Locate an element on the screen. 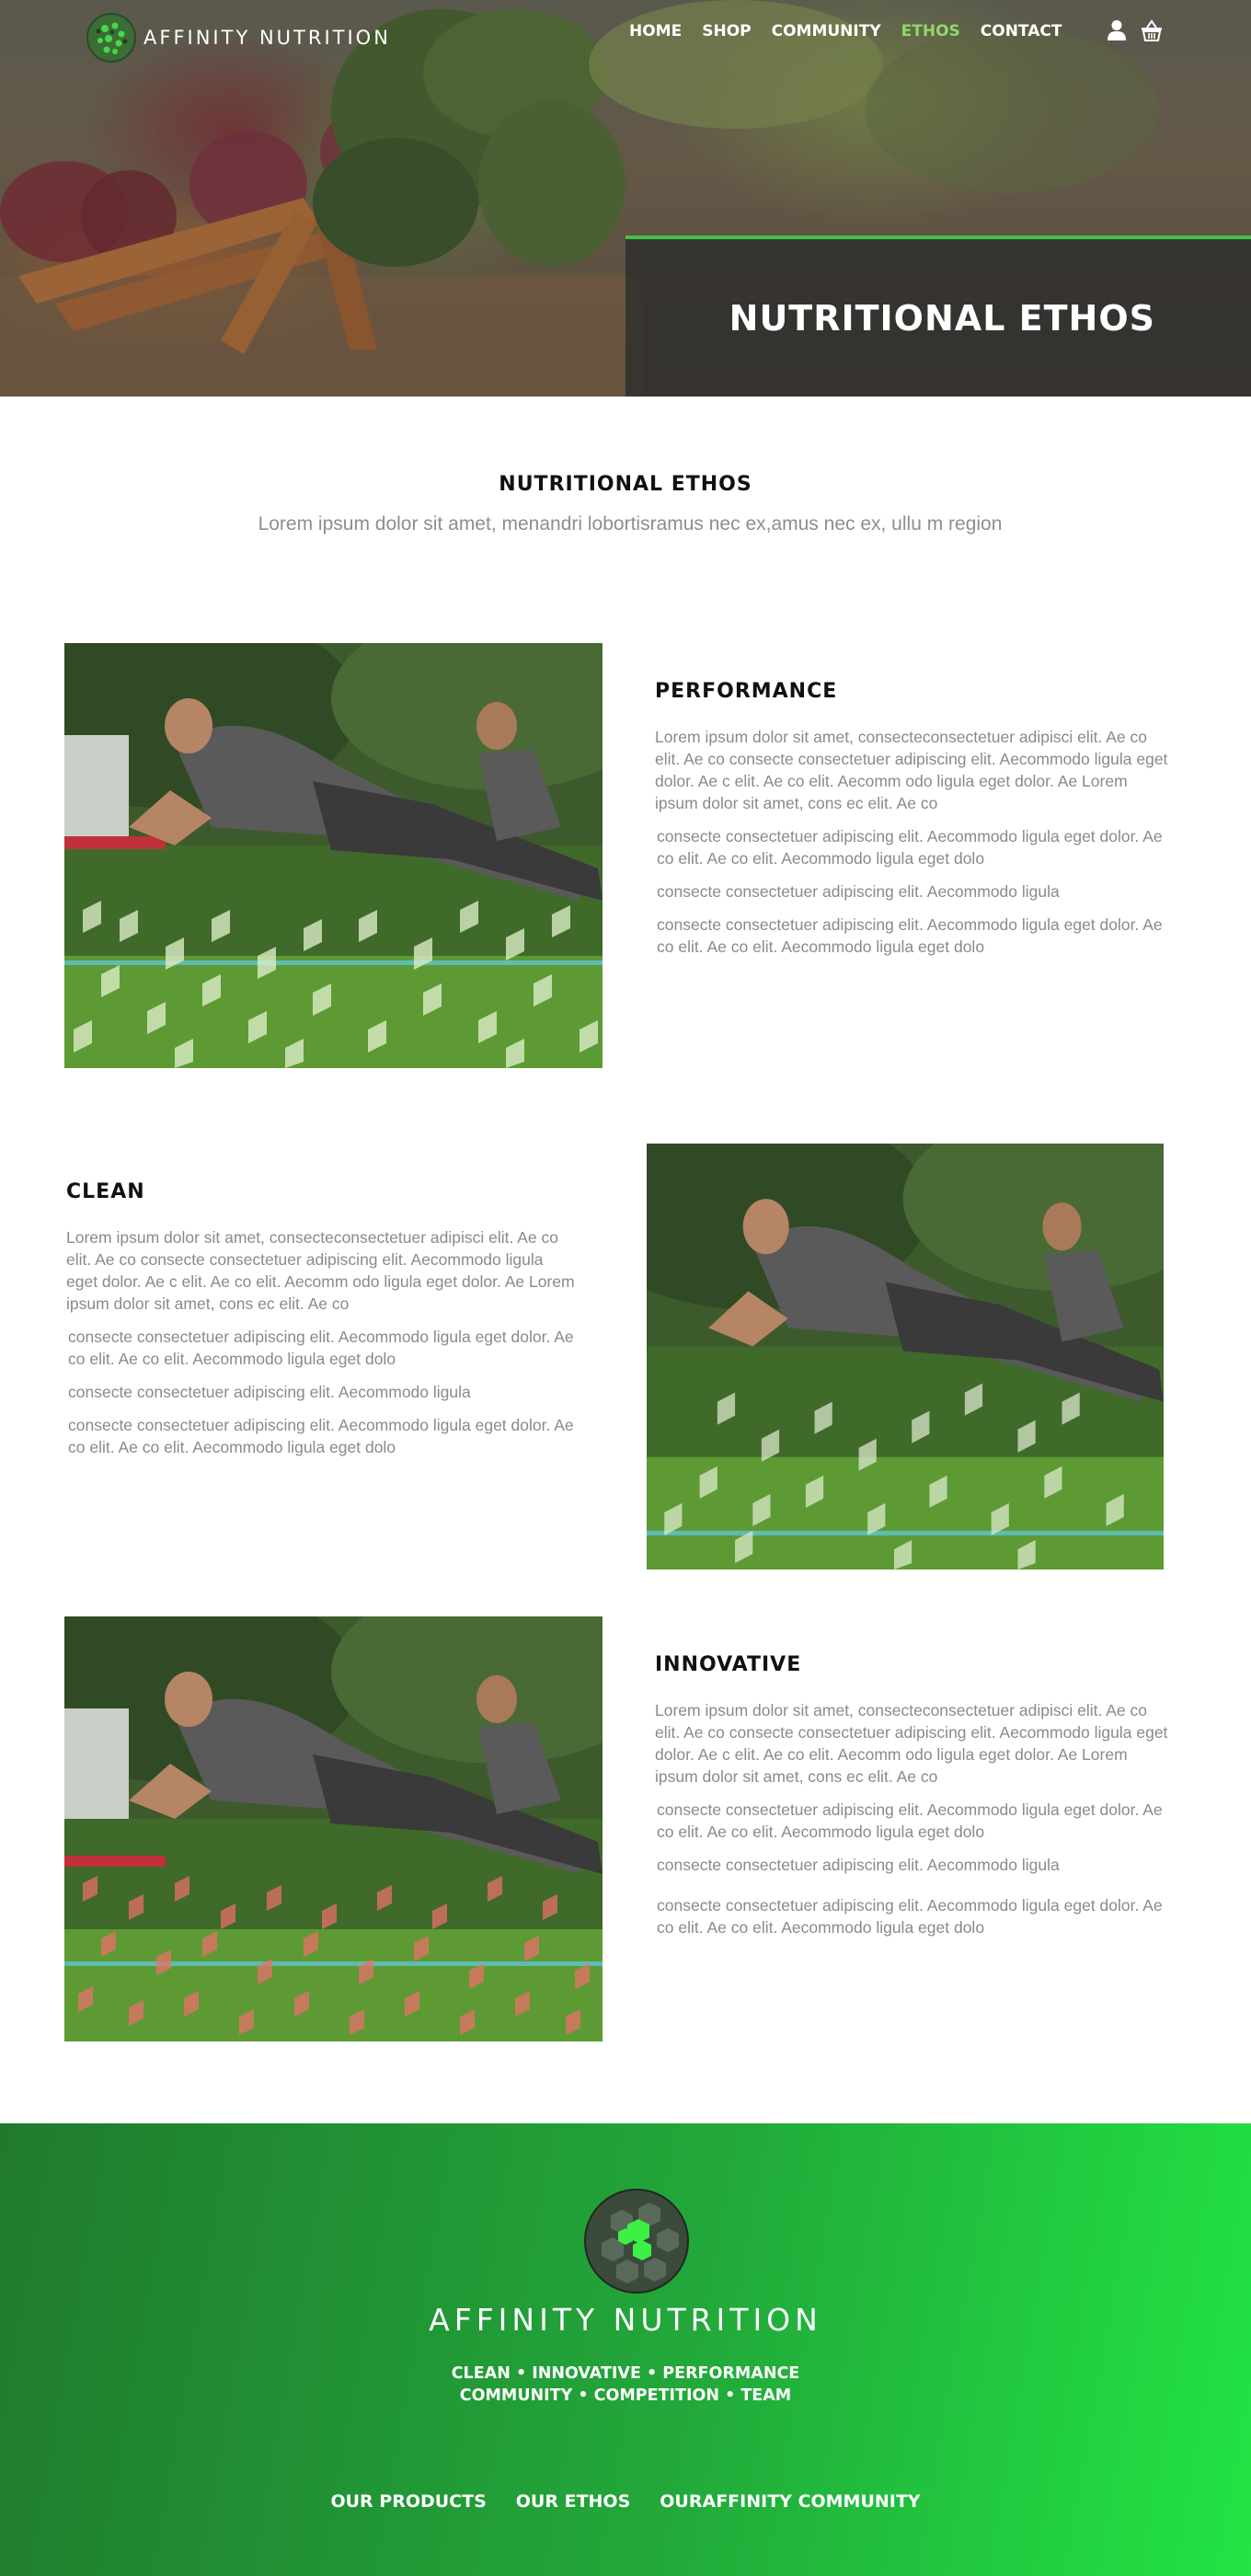 This screenshot has height=2576, width=1251. footer-link-community: OURAFFINITY COMMUNITY is located at coordinates (790, 2501).